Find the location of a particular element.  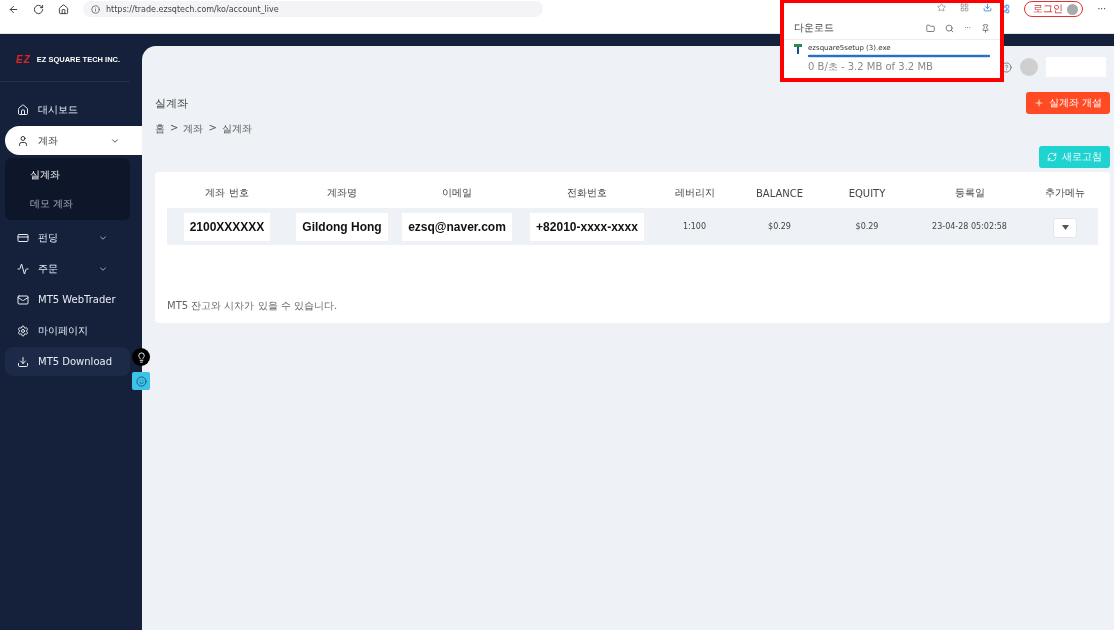

logo: EZ is located at coordinates (23, 59).